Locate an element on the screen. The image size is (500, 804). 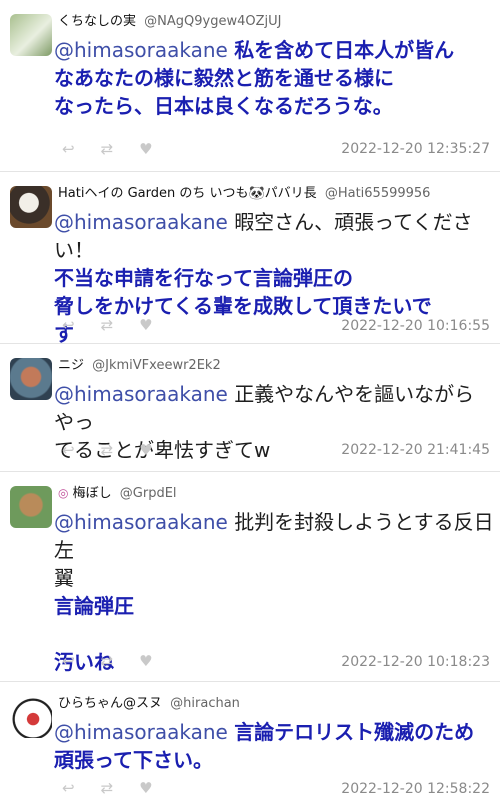
tweet-text-line: 頑張って下さい。 is located at coordinates (133, 760).